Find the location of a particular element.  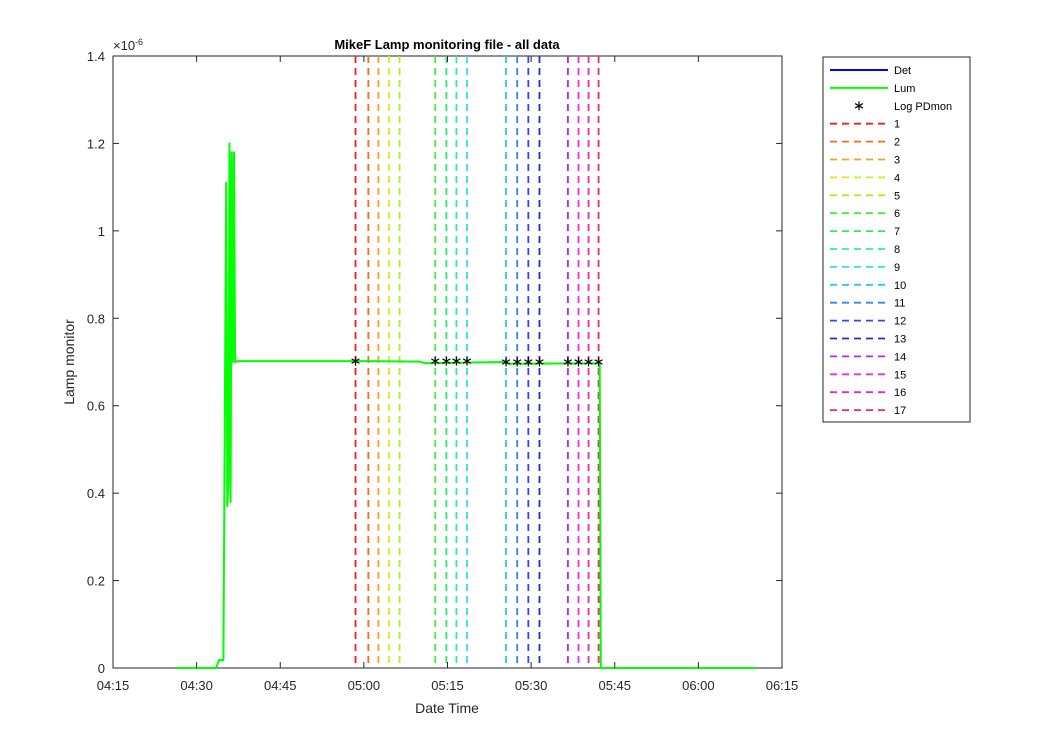

legend-label: 12 is located at coordinates (900, 322).